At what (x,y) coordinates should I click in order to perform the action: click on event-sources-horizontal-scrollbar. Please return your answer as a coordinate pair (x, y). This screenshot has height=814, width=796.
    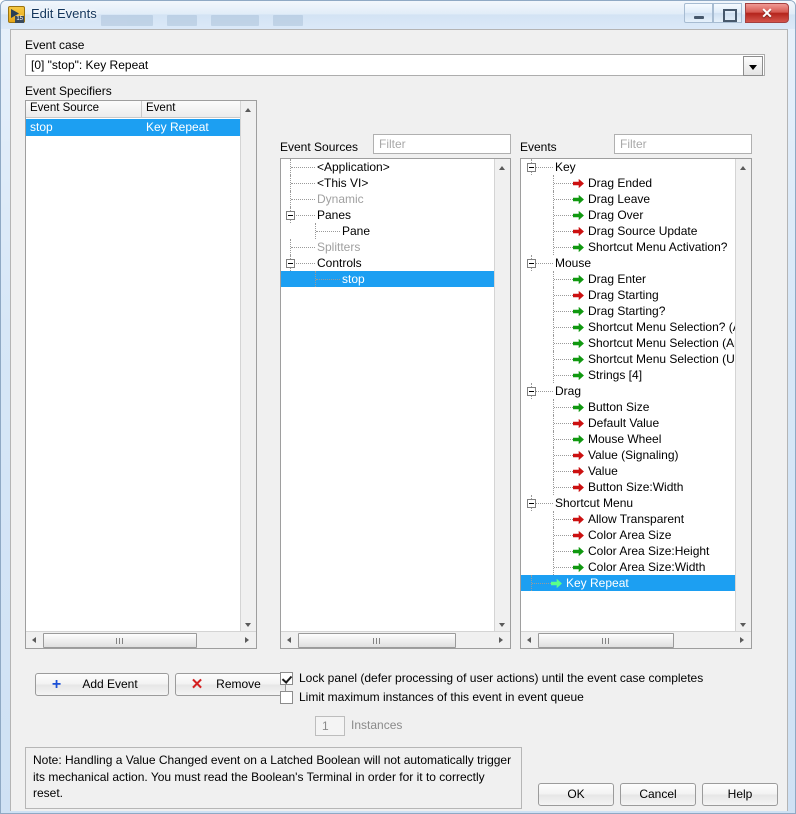
    Looking at the image, I should click on (395, 639).